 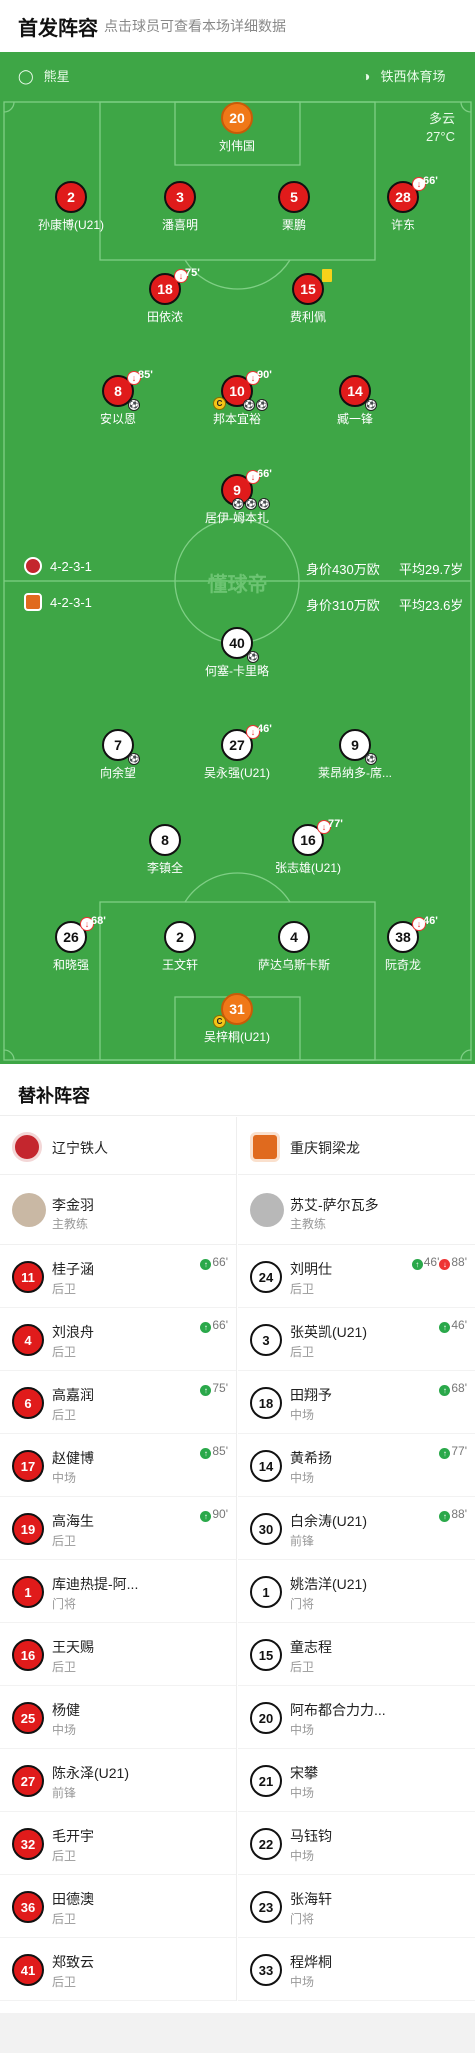 What do you see at coordinates (73, 1205) in the screenshot?
I see `coach-name: 李金羽` at bounding box center [73, 1205].